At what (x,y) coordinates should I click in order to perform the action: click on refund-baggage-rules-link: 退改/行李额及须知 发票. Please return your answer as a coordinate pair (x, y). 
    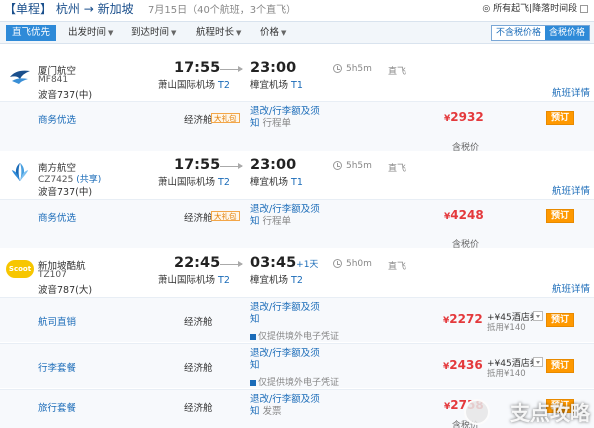
    Looking at the image, I should click on (285, 406).